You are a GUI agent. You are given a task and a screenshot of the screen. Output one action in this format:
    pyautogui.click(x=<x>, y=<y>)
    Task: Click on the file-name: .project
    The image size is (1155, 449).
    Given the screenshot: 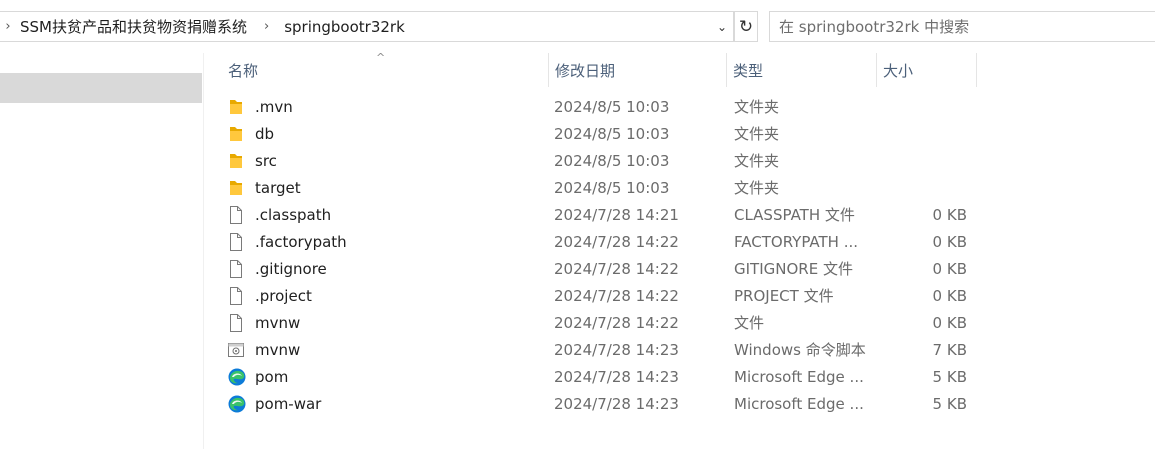 What is the action you would take?
    pyautogui.click(x=283, y=295)
    